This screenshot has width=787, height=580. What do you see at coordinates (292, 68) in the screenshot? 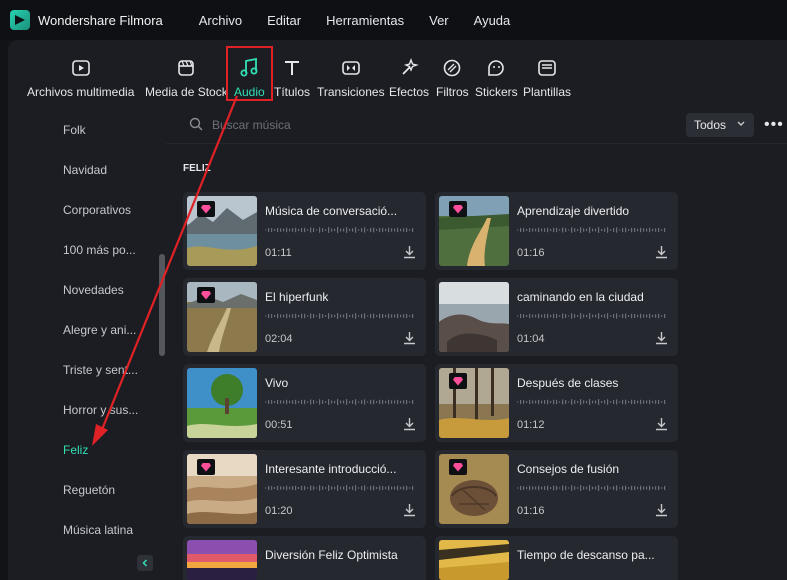
I see `text-icon` at bounding box center [292, 68].